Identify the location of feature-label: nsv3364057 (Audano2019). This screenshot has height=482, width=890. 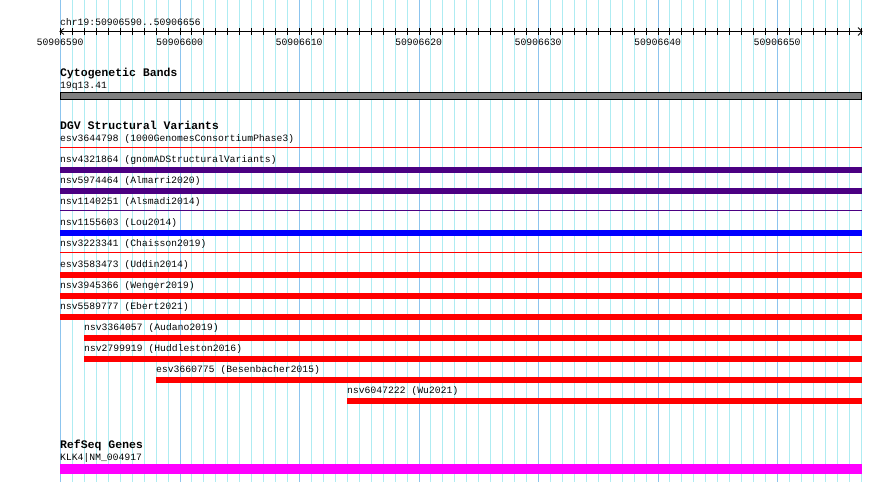
(151, 328).